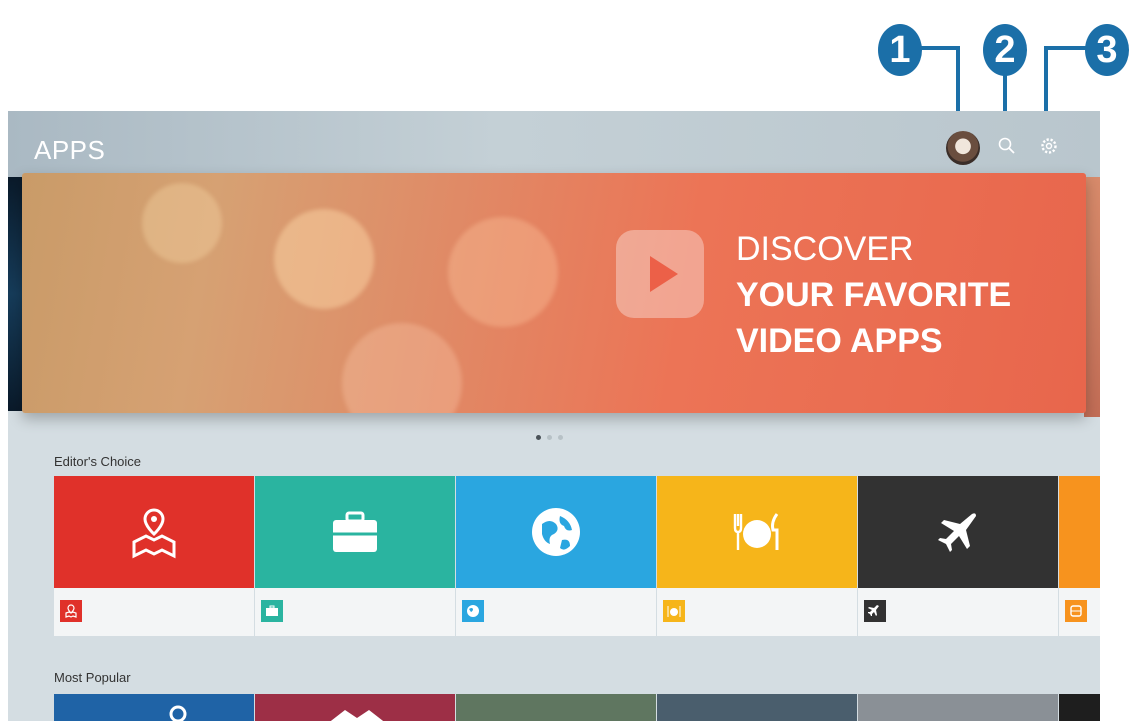 The image size is (1133, 721). Describe the element at coordinates (70, 150) in the screenshot. I see `page-title: APPS` at that location.